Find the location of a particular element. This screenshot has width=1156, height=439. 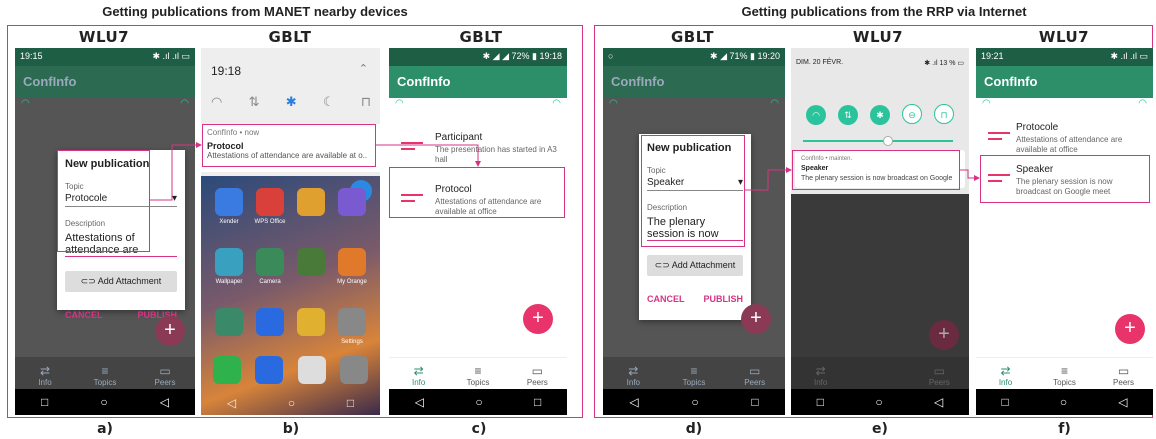

dock is located at coordinates (290, 370).